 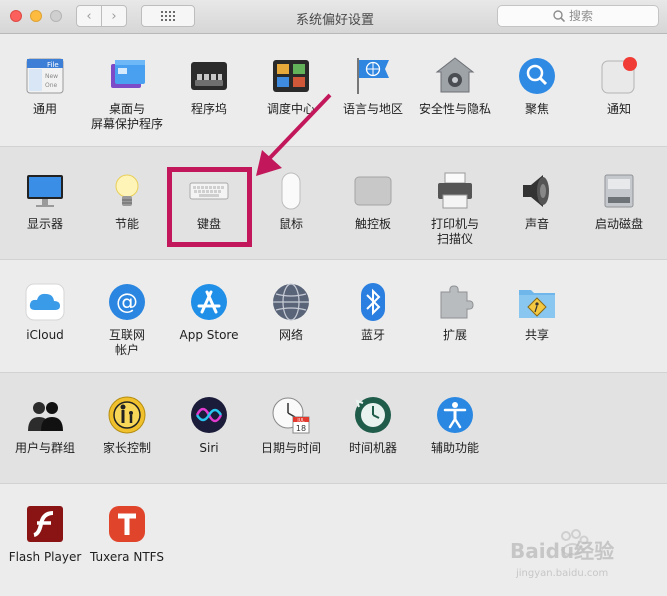 I want to click on svg-text: Baidu经验, so click(x=562, y=551).